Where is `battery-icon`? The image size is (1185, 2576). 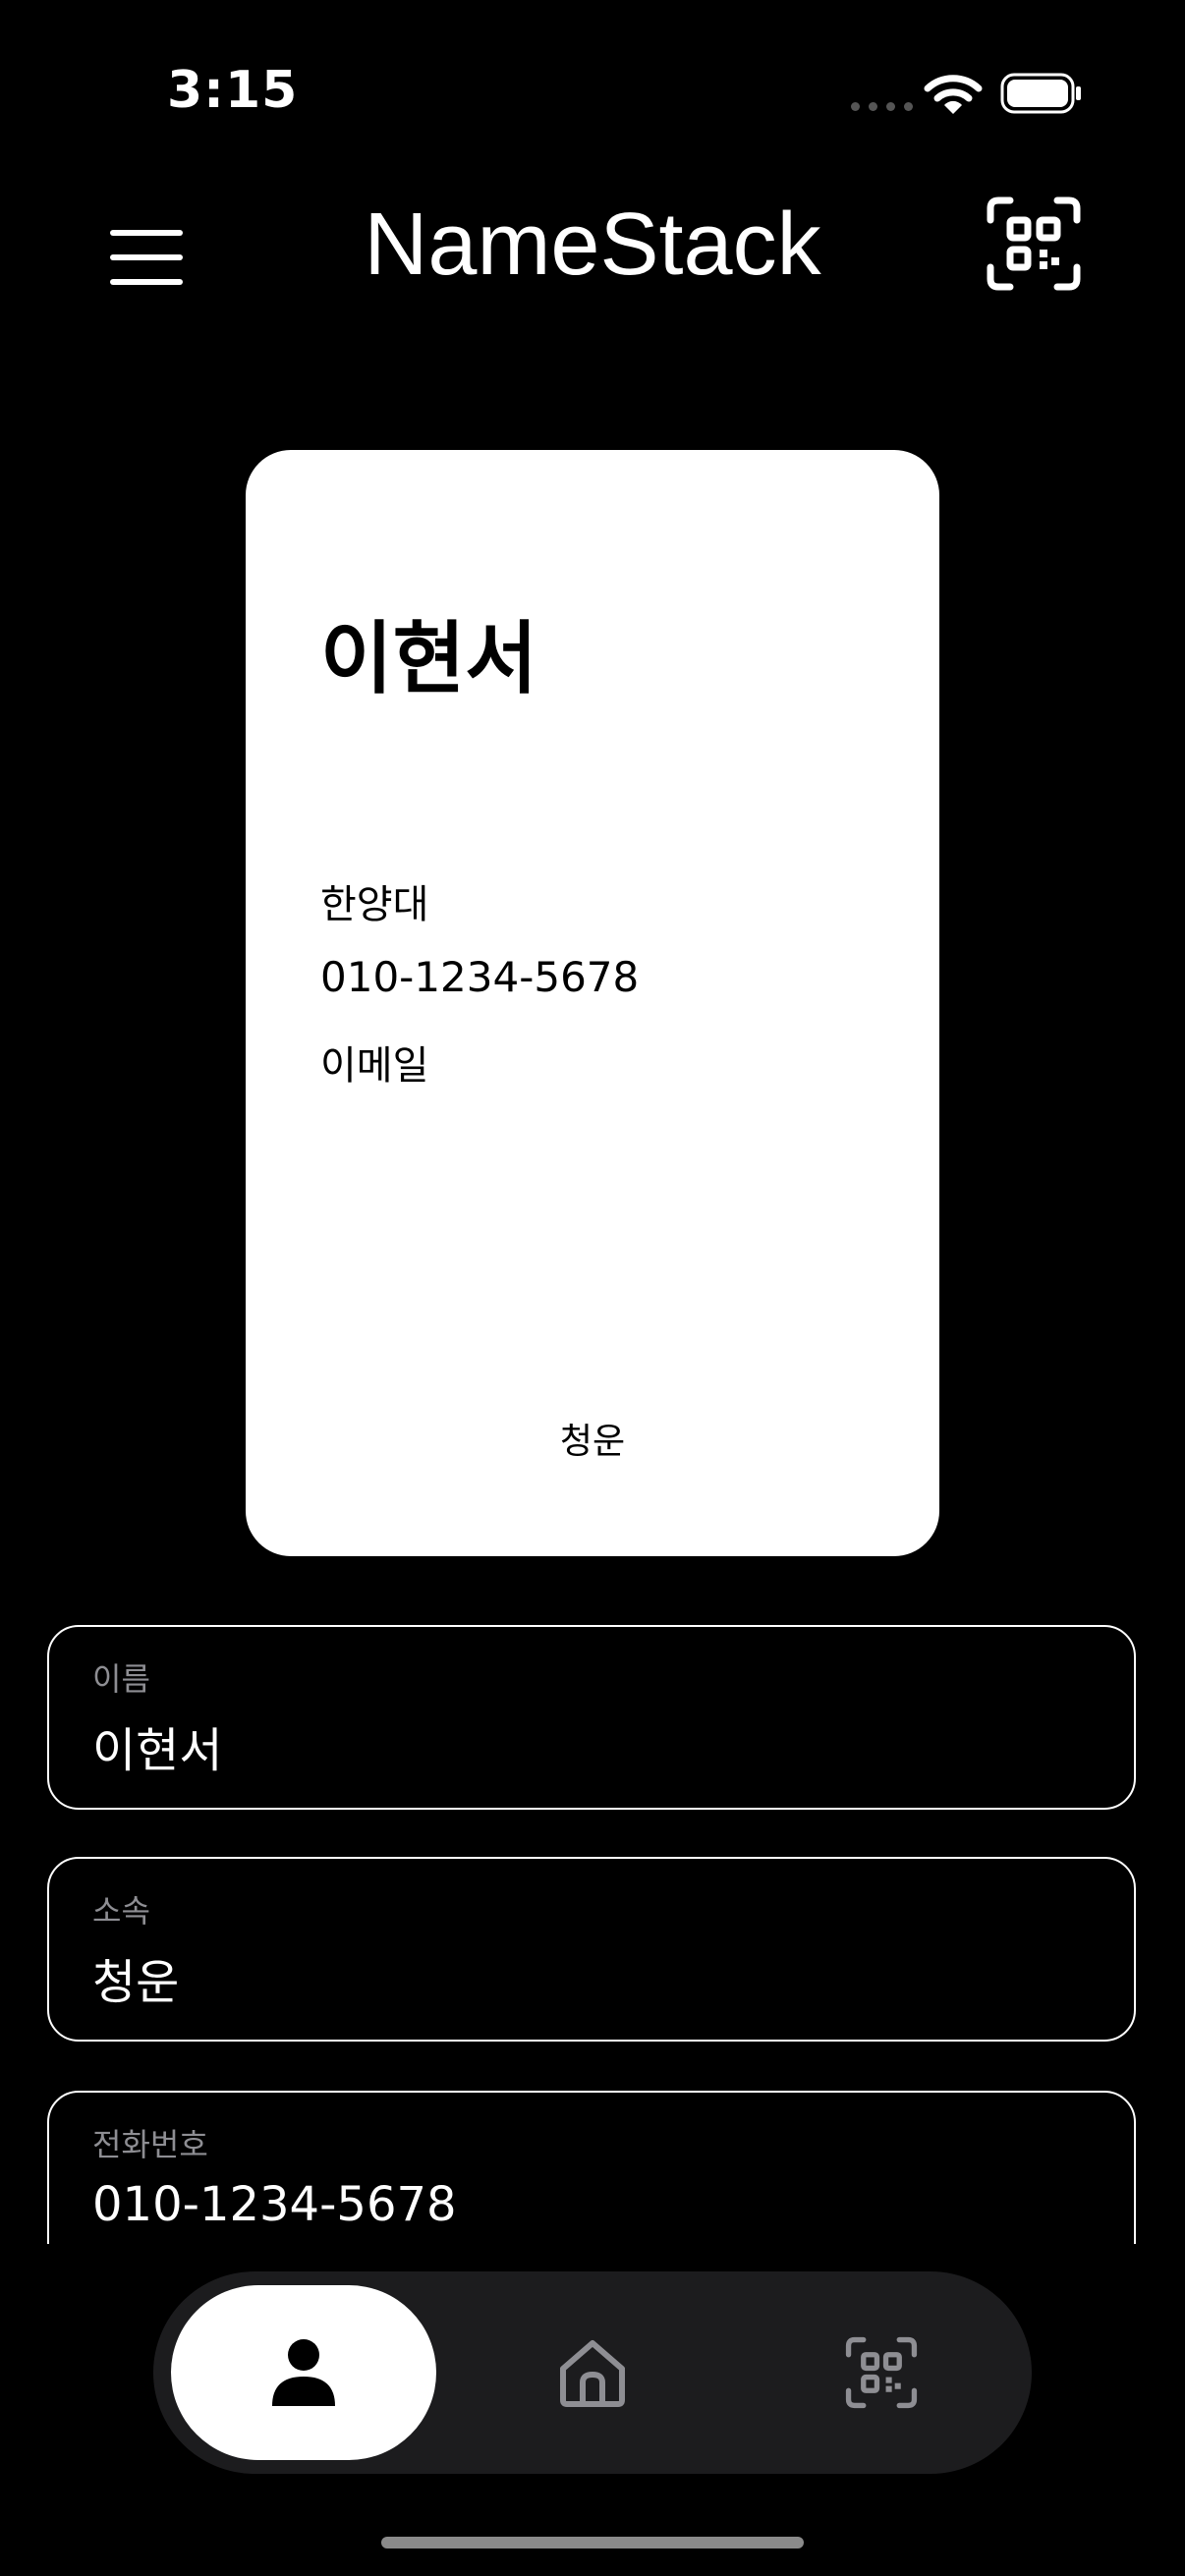
battery-icon is located at coordinates (1041, 93).